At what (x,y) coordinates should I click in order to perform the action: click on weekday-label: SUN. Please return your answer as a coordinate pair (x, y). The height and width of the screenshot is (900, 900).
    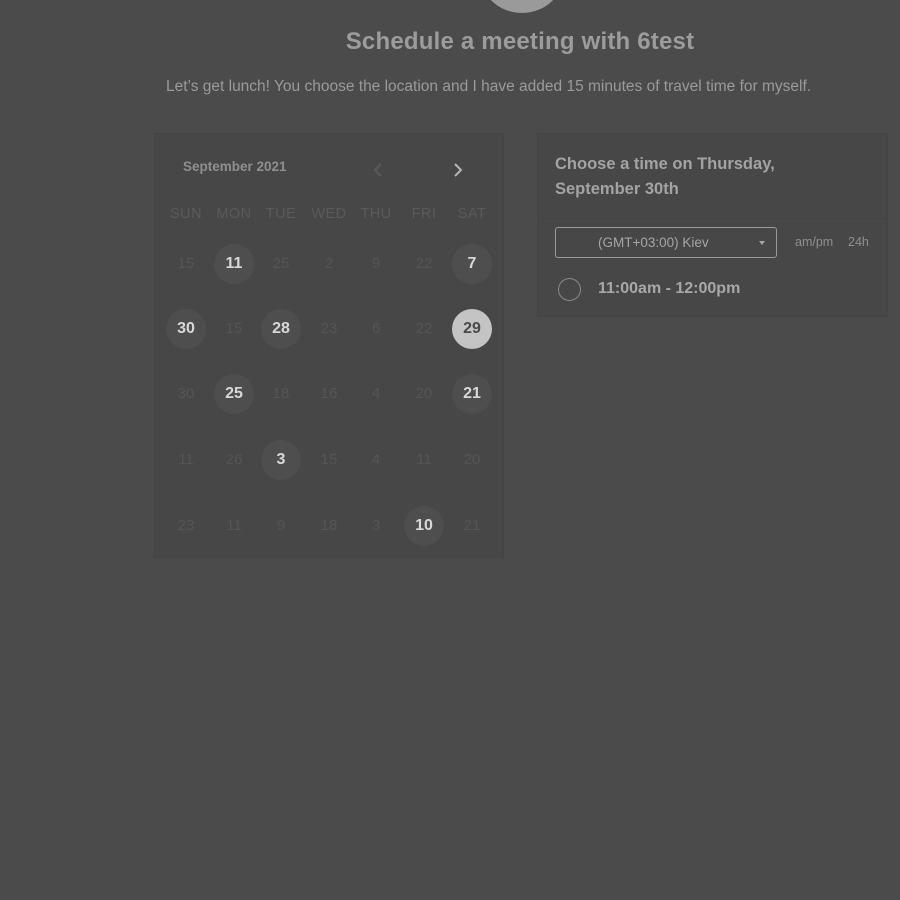
    Looking at the image, I should click on (186, 214).